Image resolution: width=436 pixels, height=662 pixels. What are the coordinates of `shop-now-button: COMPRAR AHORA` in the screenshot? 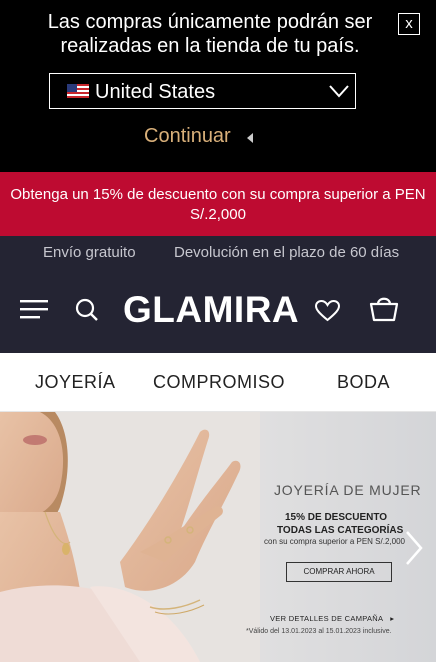 It's located at (339, 572).